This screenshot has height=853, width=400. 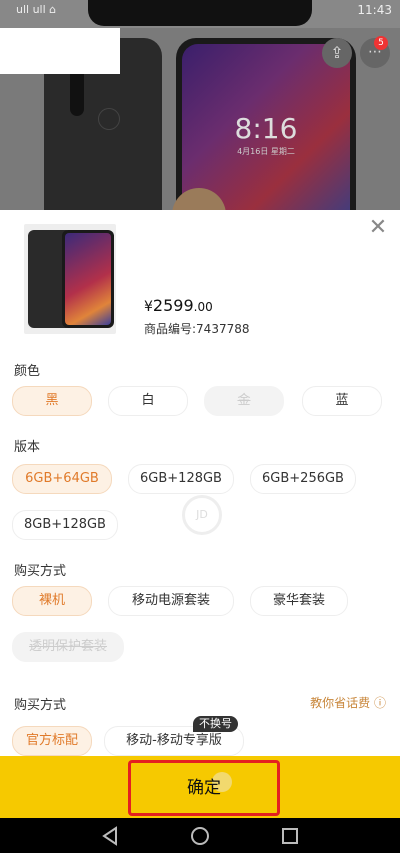 I want to click on back-icon, so click(x=110, y=836).